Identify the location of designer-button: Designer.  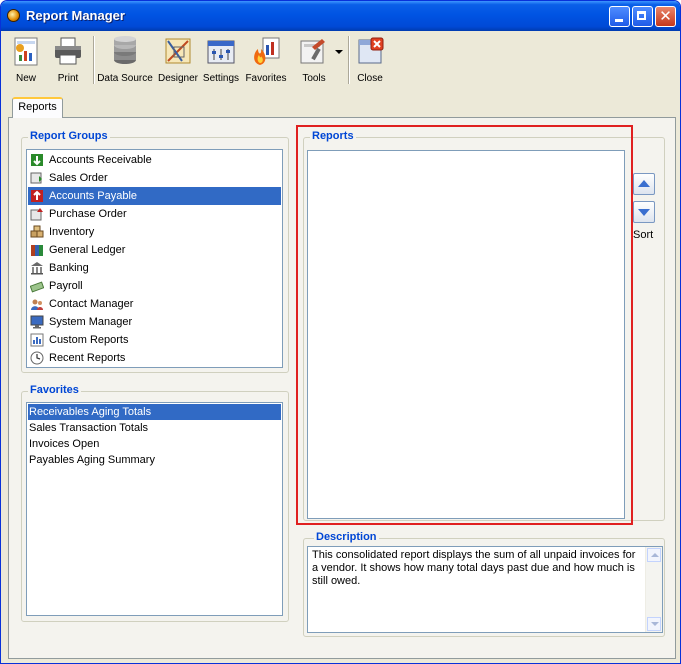
(178, 60).